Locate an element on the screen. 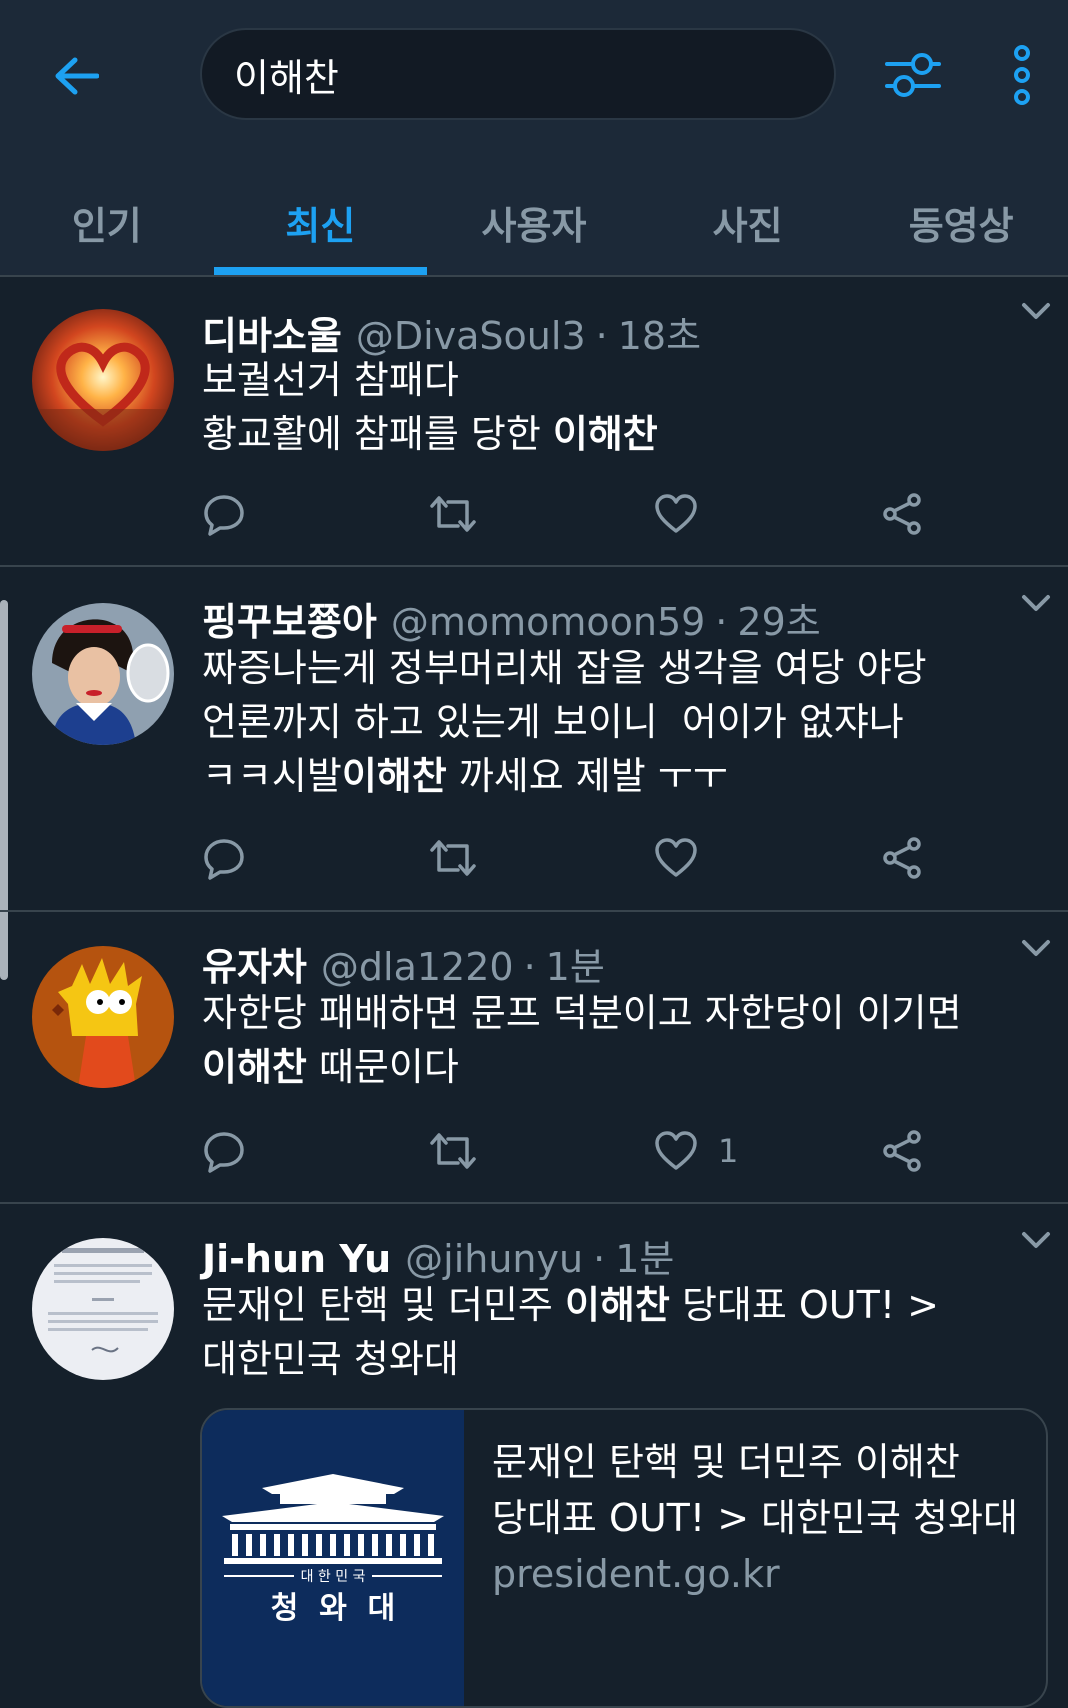 The height and width of the screenshot is (1708, 1068). costume-person-avatar-image is located at coordinates (103, 674).